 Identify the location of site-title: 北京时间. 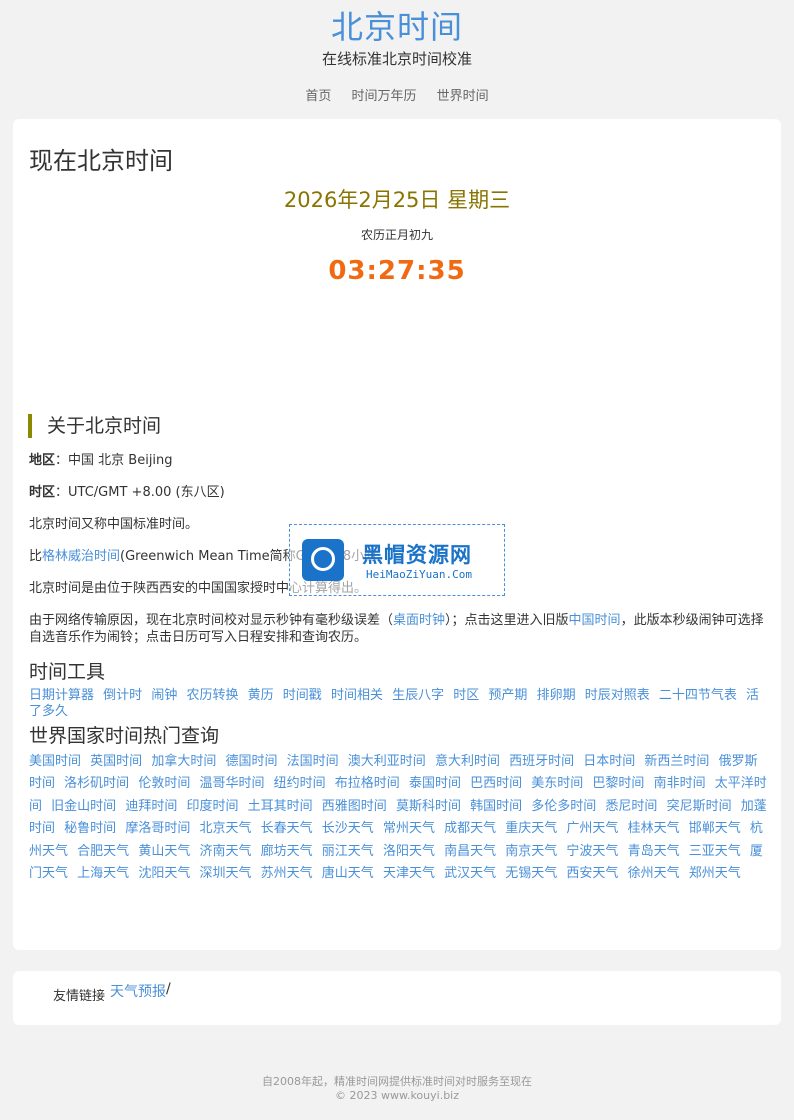
(397, 25).